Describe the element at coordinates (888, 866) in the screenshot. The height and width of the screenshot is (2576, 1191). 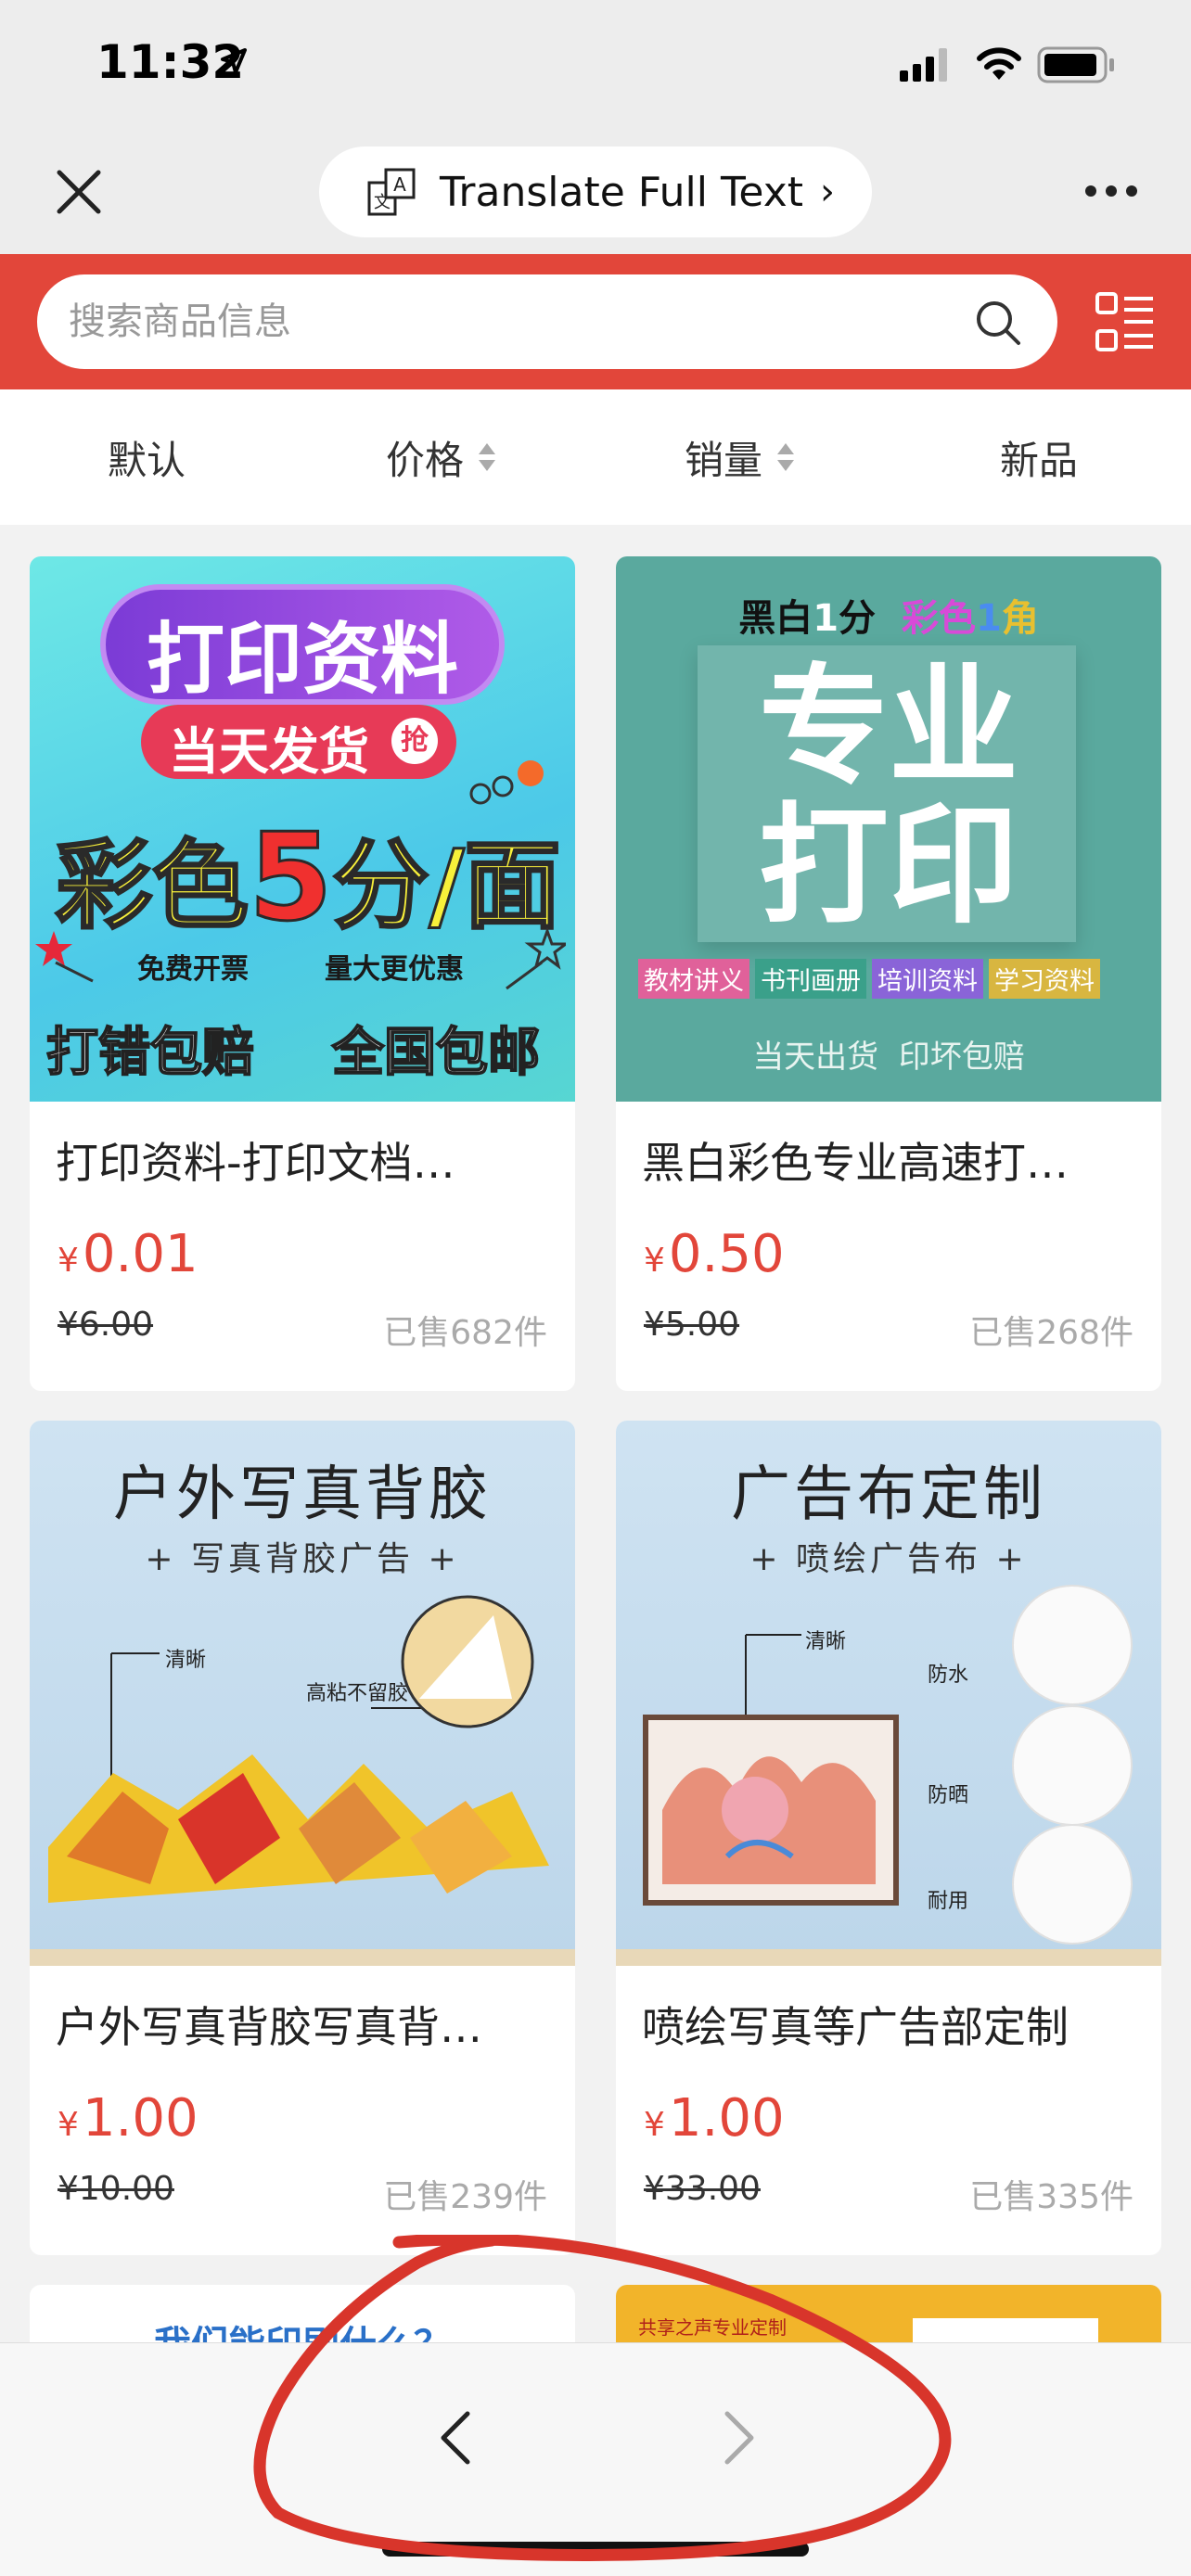
I see `image-headline-2: 打印` at that location.